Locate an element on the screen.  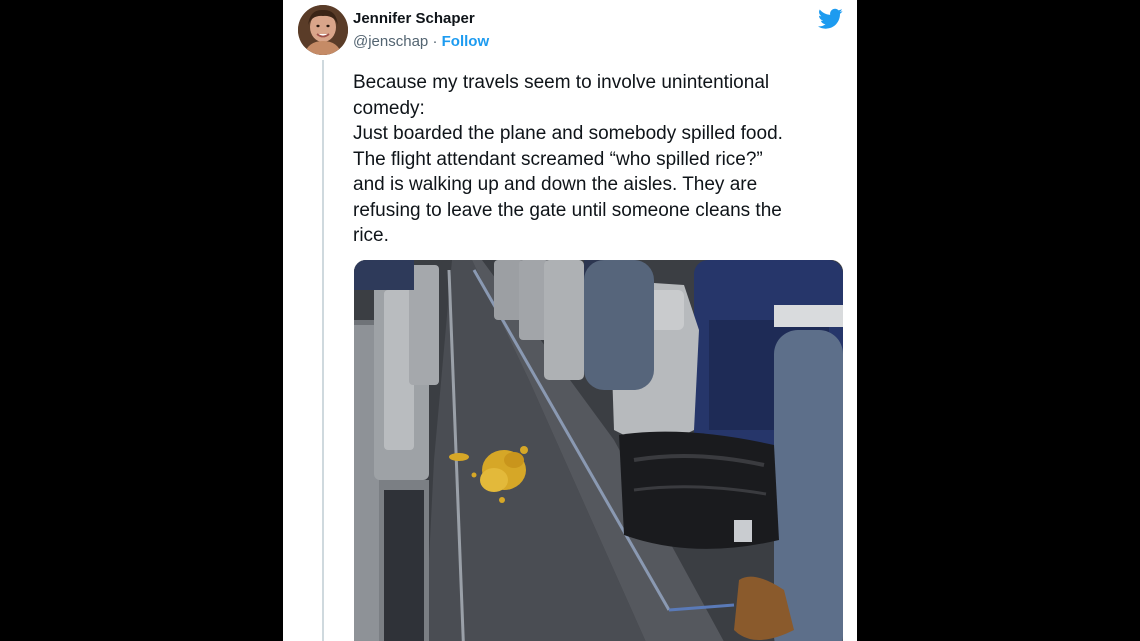
thread-line is located at coordinates (323, 350).